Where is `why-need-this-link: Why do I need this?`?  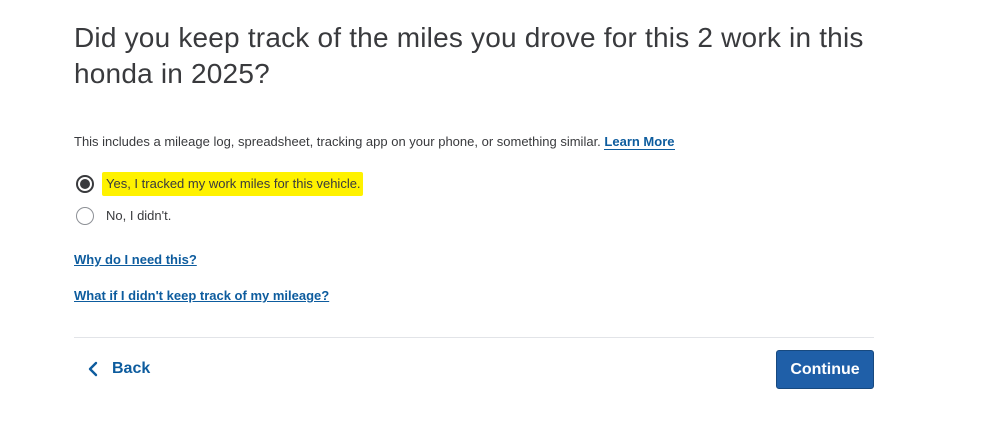
why-need-this-link: Why do I need this? is located at coordinates (135, 260).